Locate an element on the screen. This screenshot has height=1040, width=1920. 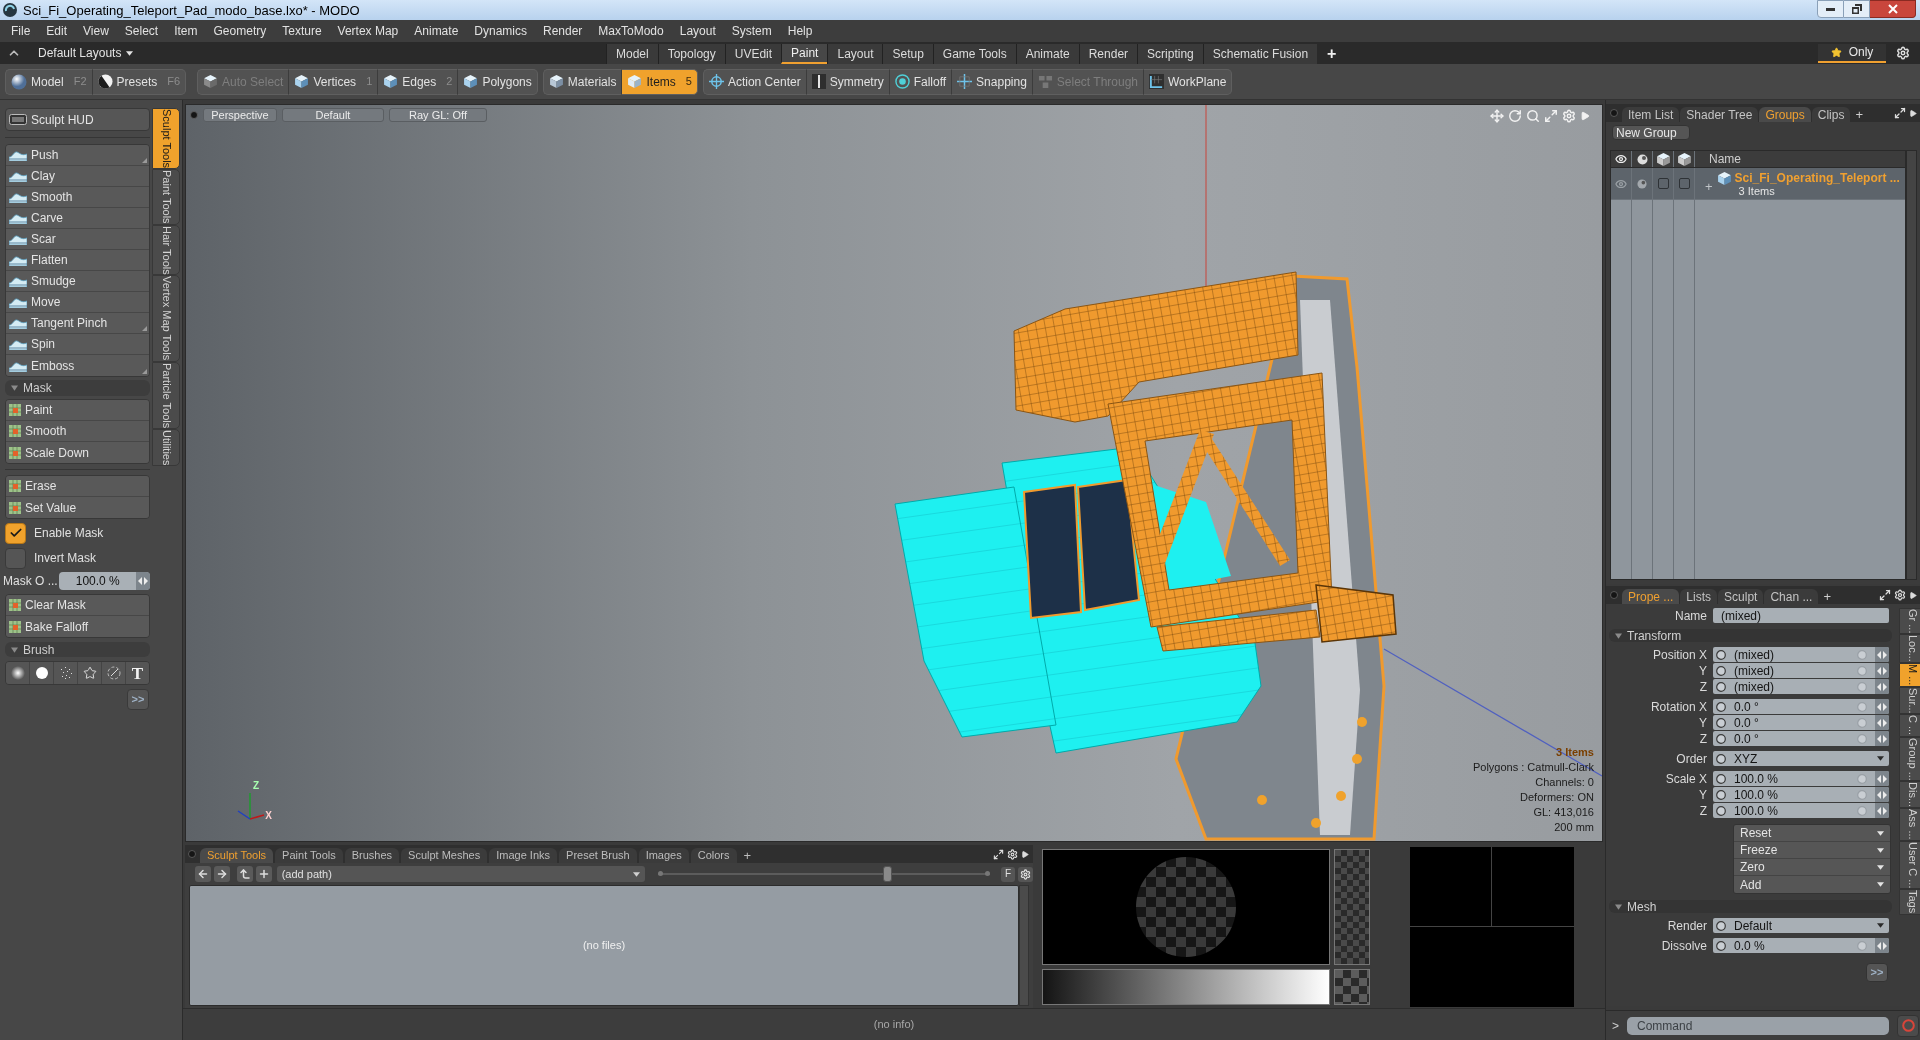
group-row: + Sci_Fi_Operating_Teleport ... 3 Items is located at coordinates (1758, 184).